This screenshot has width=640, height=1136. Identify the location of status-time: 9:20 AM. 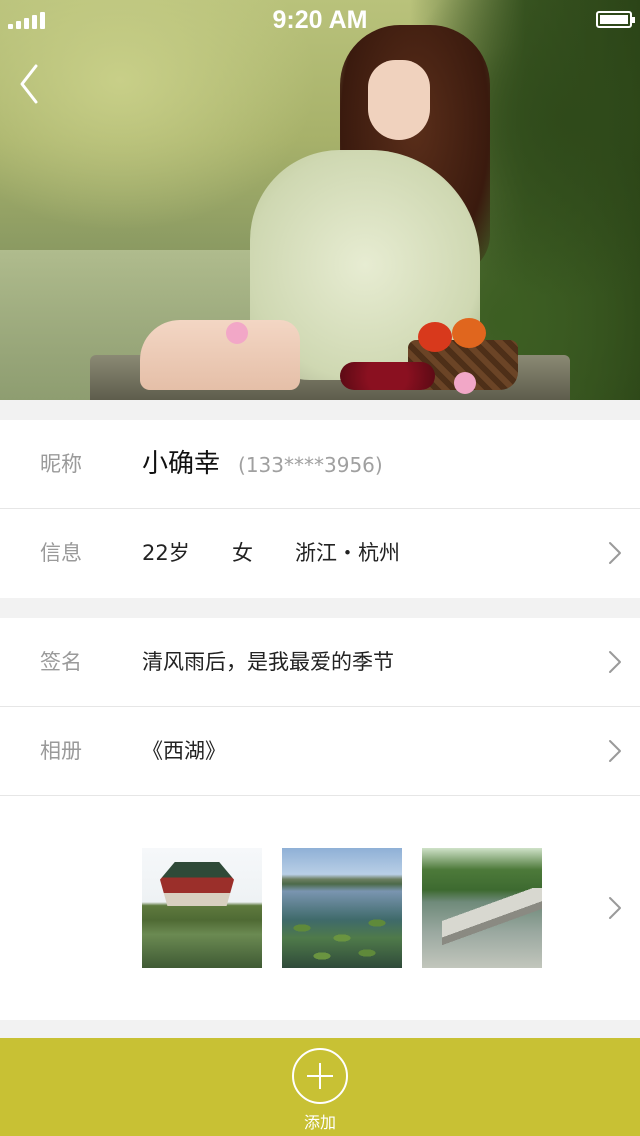
(320, 20).